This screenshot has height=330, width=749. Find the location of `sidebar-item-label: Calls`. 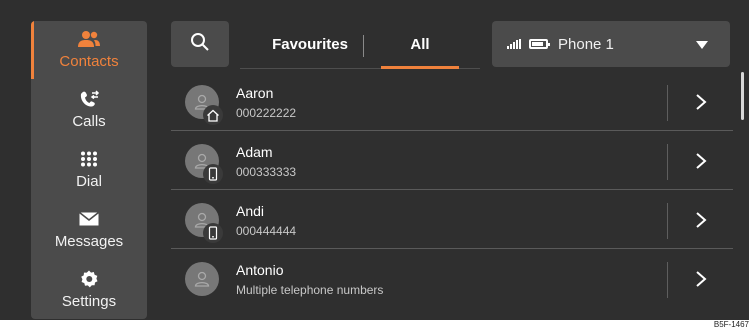

sidebar-item-label: Calls is located at coordinates (89, 121).